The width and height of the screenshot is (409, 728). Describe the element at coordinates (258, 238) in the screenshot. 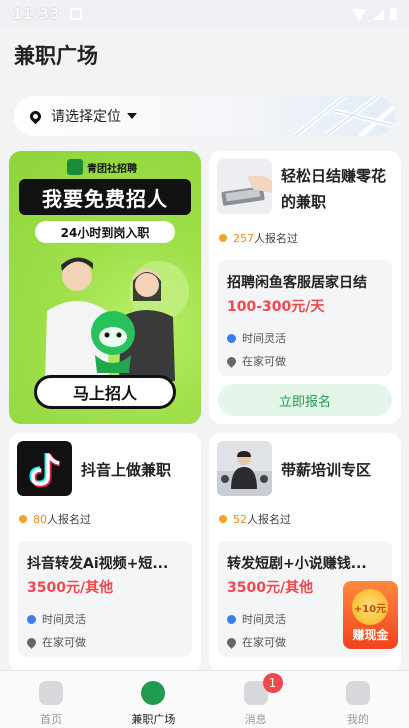

I see `signup-count: 257 人报名过` at that location.